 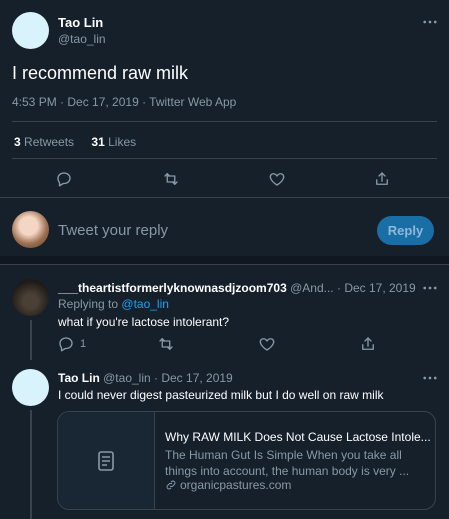 I want to click on likes-count: 31, so click(x=98, y=142).